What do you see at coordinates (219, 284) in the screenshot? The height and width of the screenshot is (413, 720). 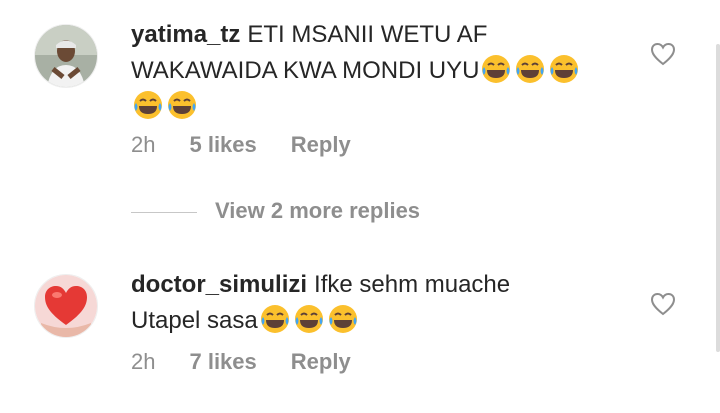 I see `comment-username: doctor_simulizi` at bounding box center [219, 284].